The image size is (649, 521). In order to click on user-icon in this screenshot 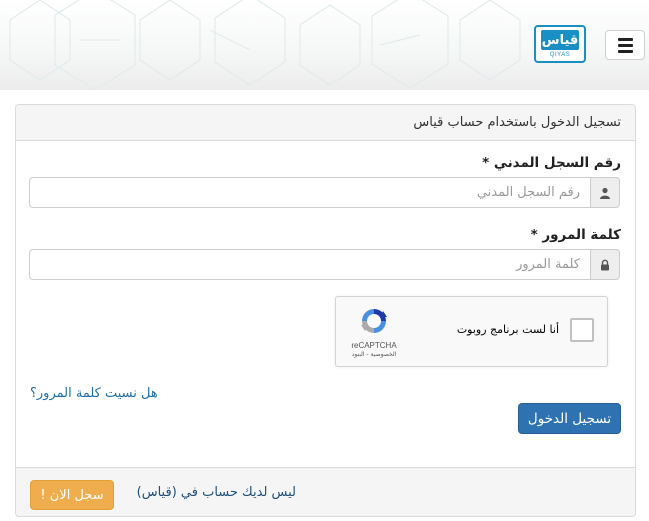, I will do `click(605, 192)`.